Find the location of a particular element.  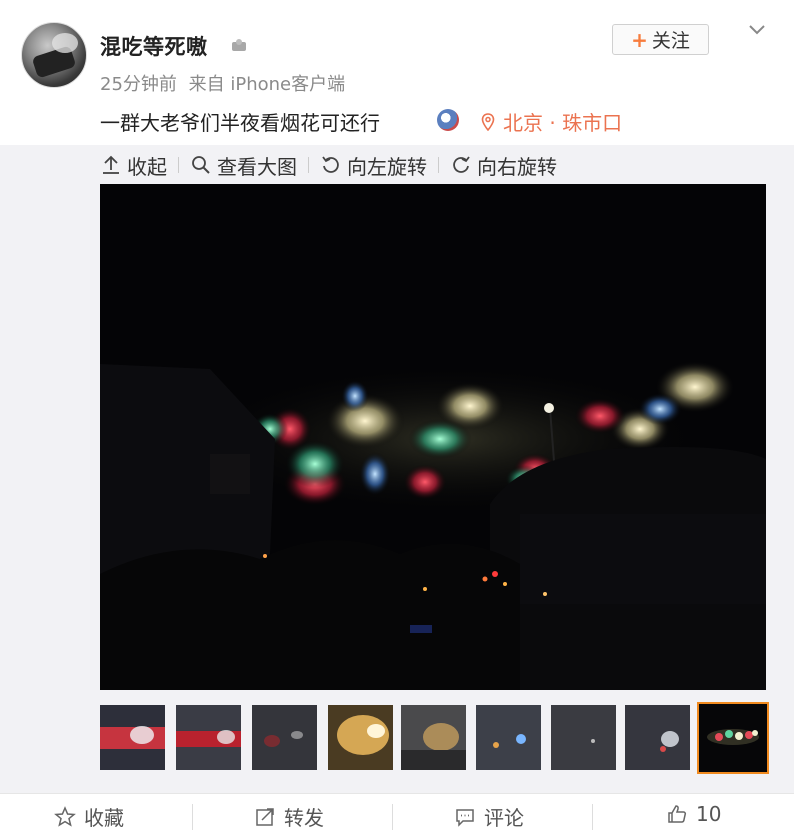

action-bar: 收藏 转发 评论 10 is located at coordinates (397, 816).